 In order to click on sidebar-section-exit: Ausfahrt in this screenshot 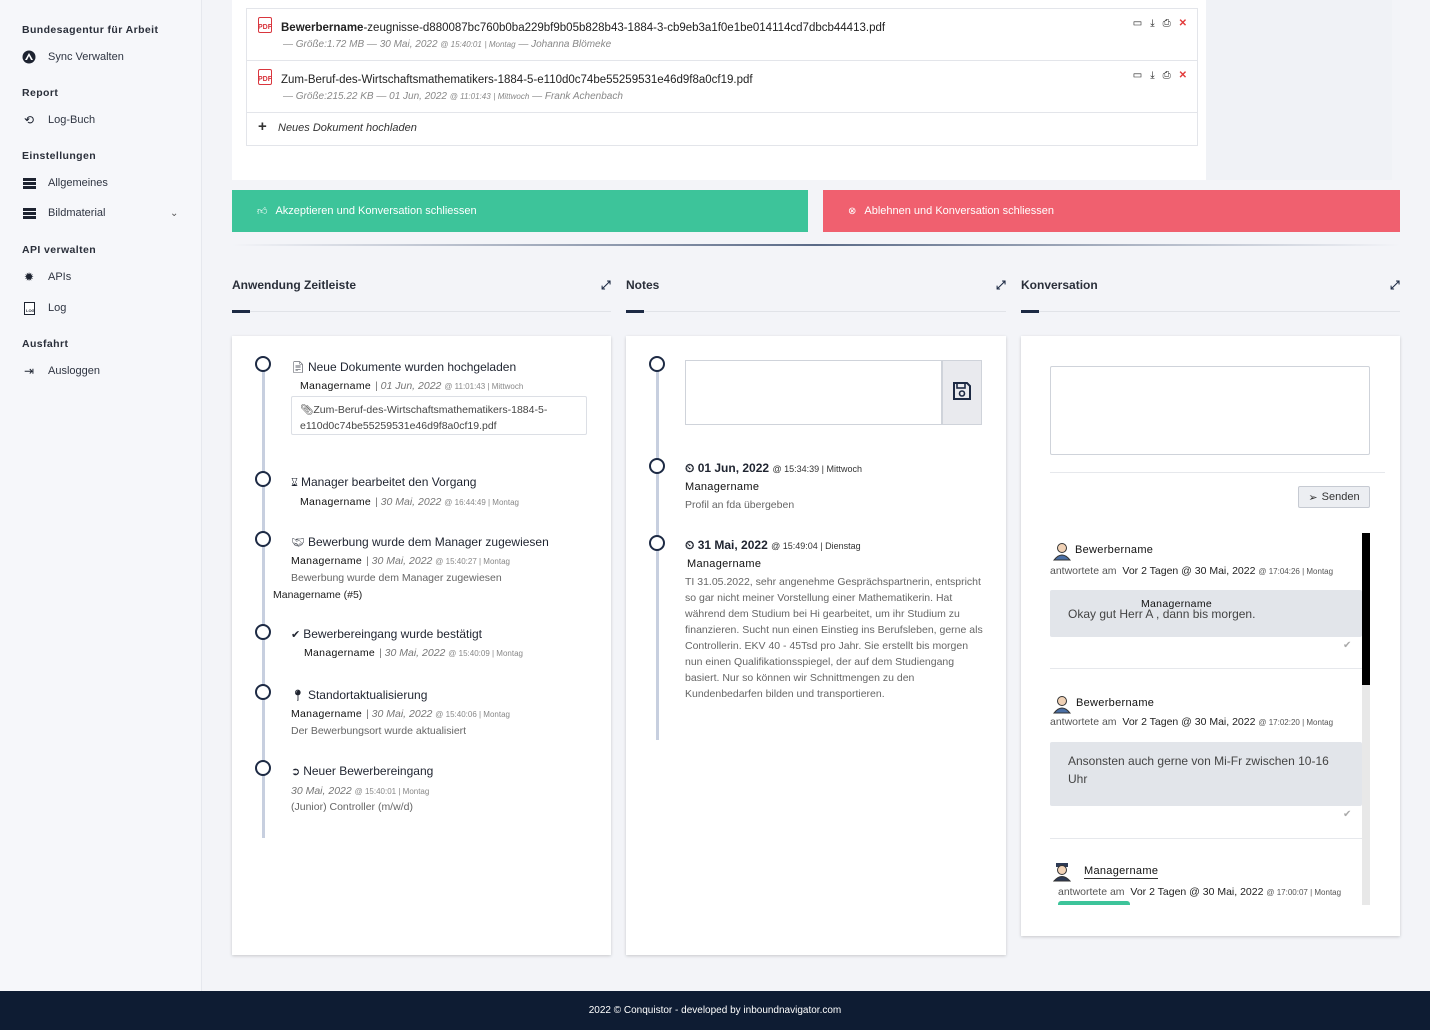, I will do `click(45, 344)`.